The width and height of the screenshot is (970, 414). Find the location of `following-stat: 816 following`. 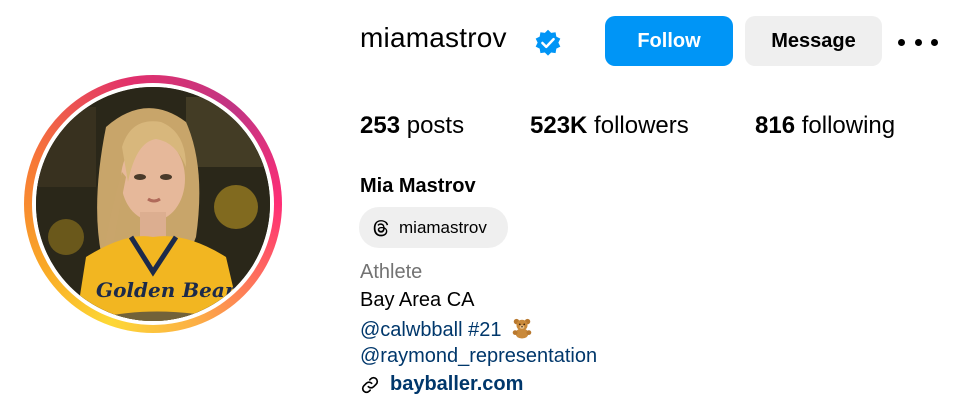

following-stat: 816 following is located at coordinates (825, 126).